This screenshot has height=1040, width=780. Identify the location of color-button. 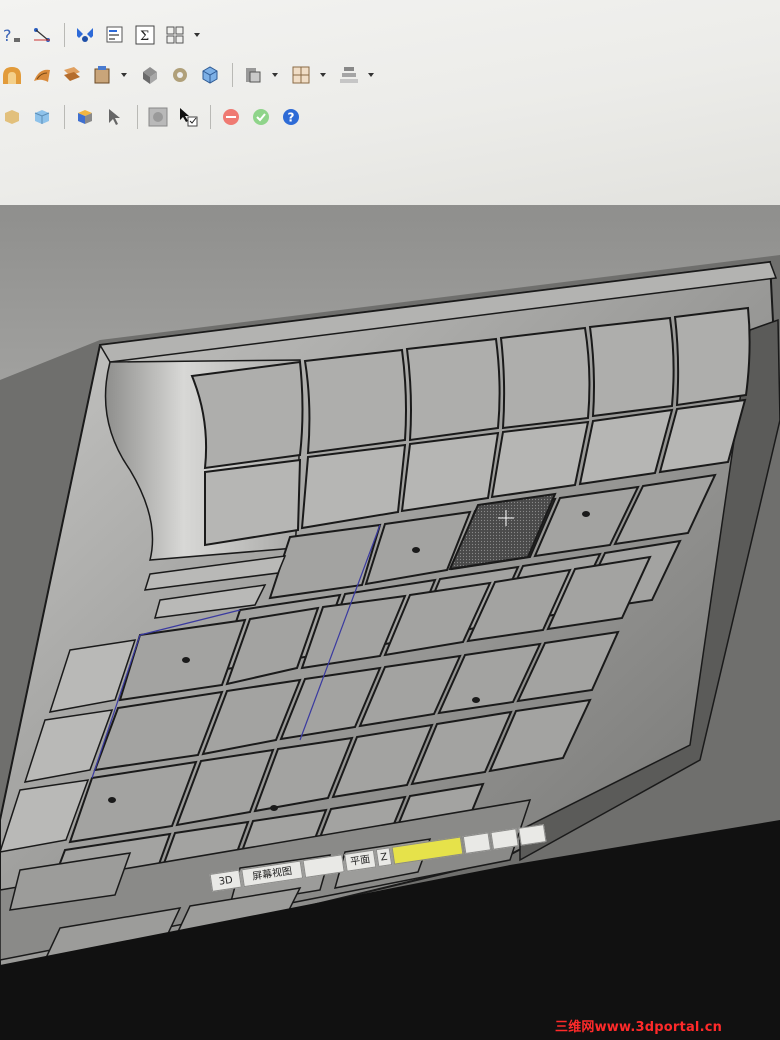
(504, 839).